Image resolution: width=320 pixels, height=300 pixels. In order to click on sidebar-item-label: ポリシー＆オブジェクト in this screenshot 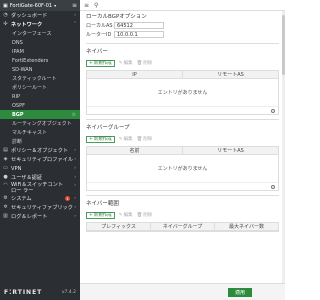, I will do `click(40, 151)`.